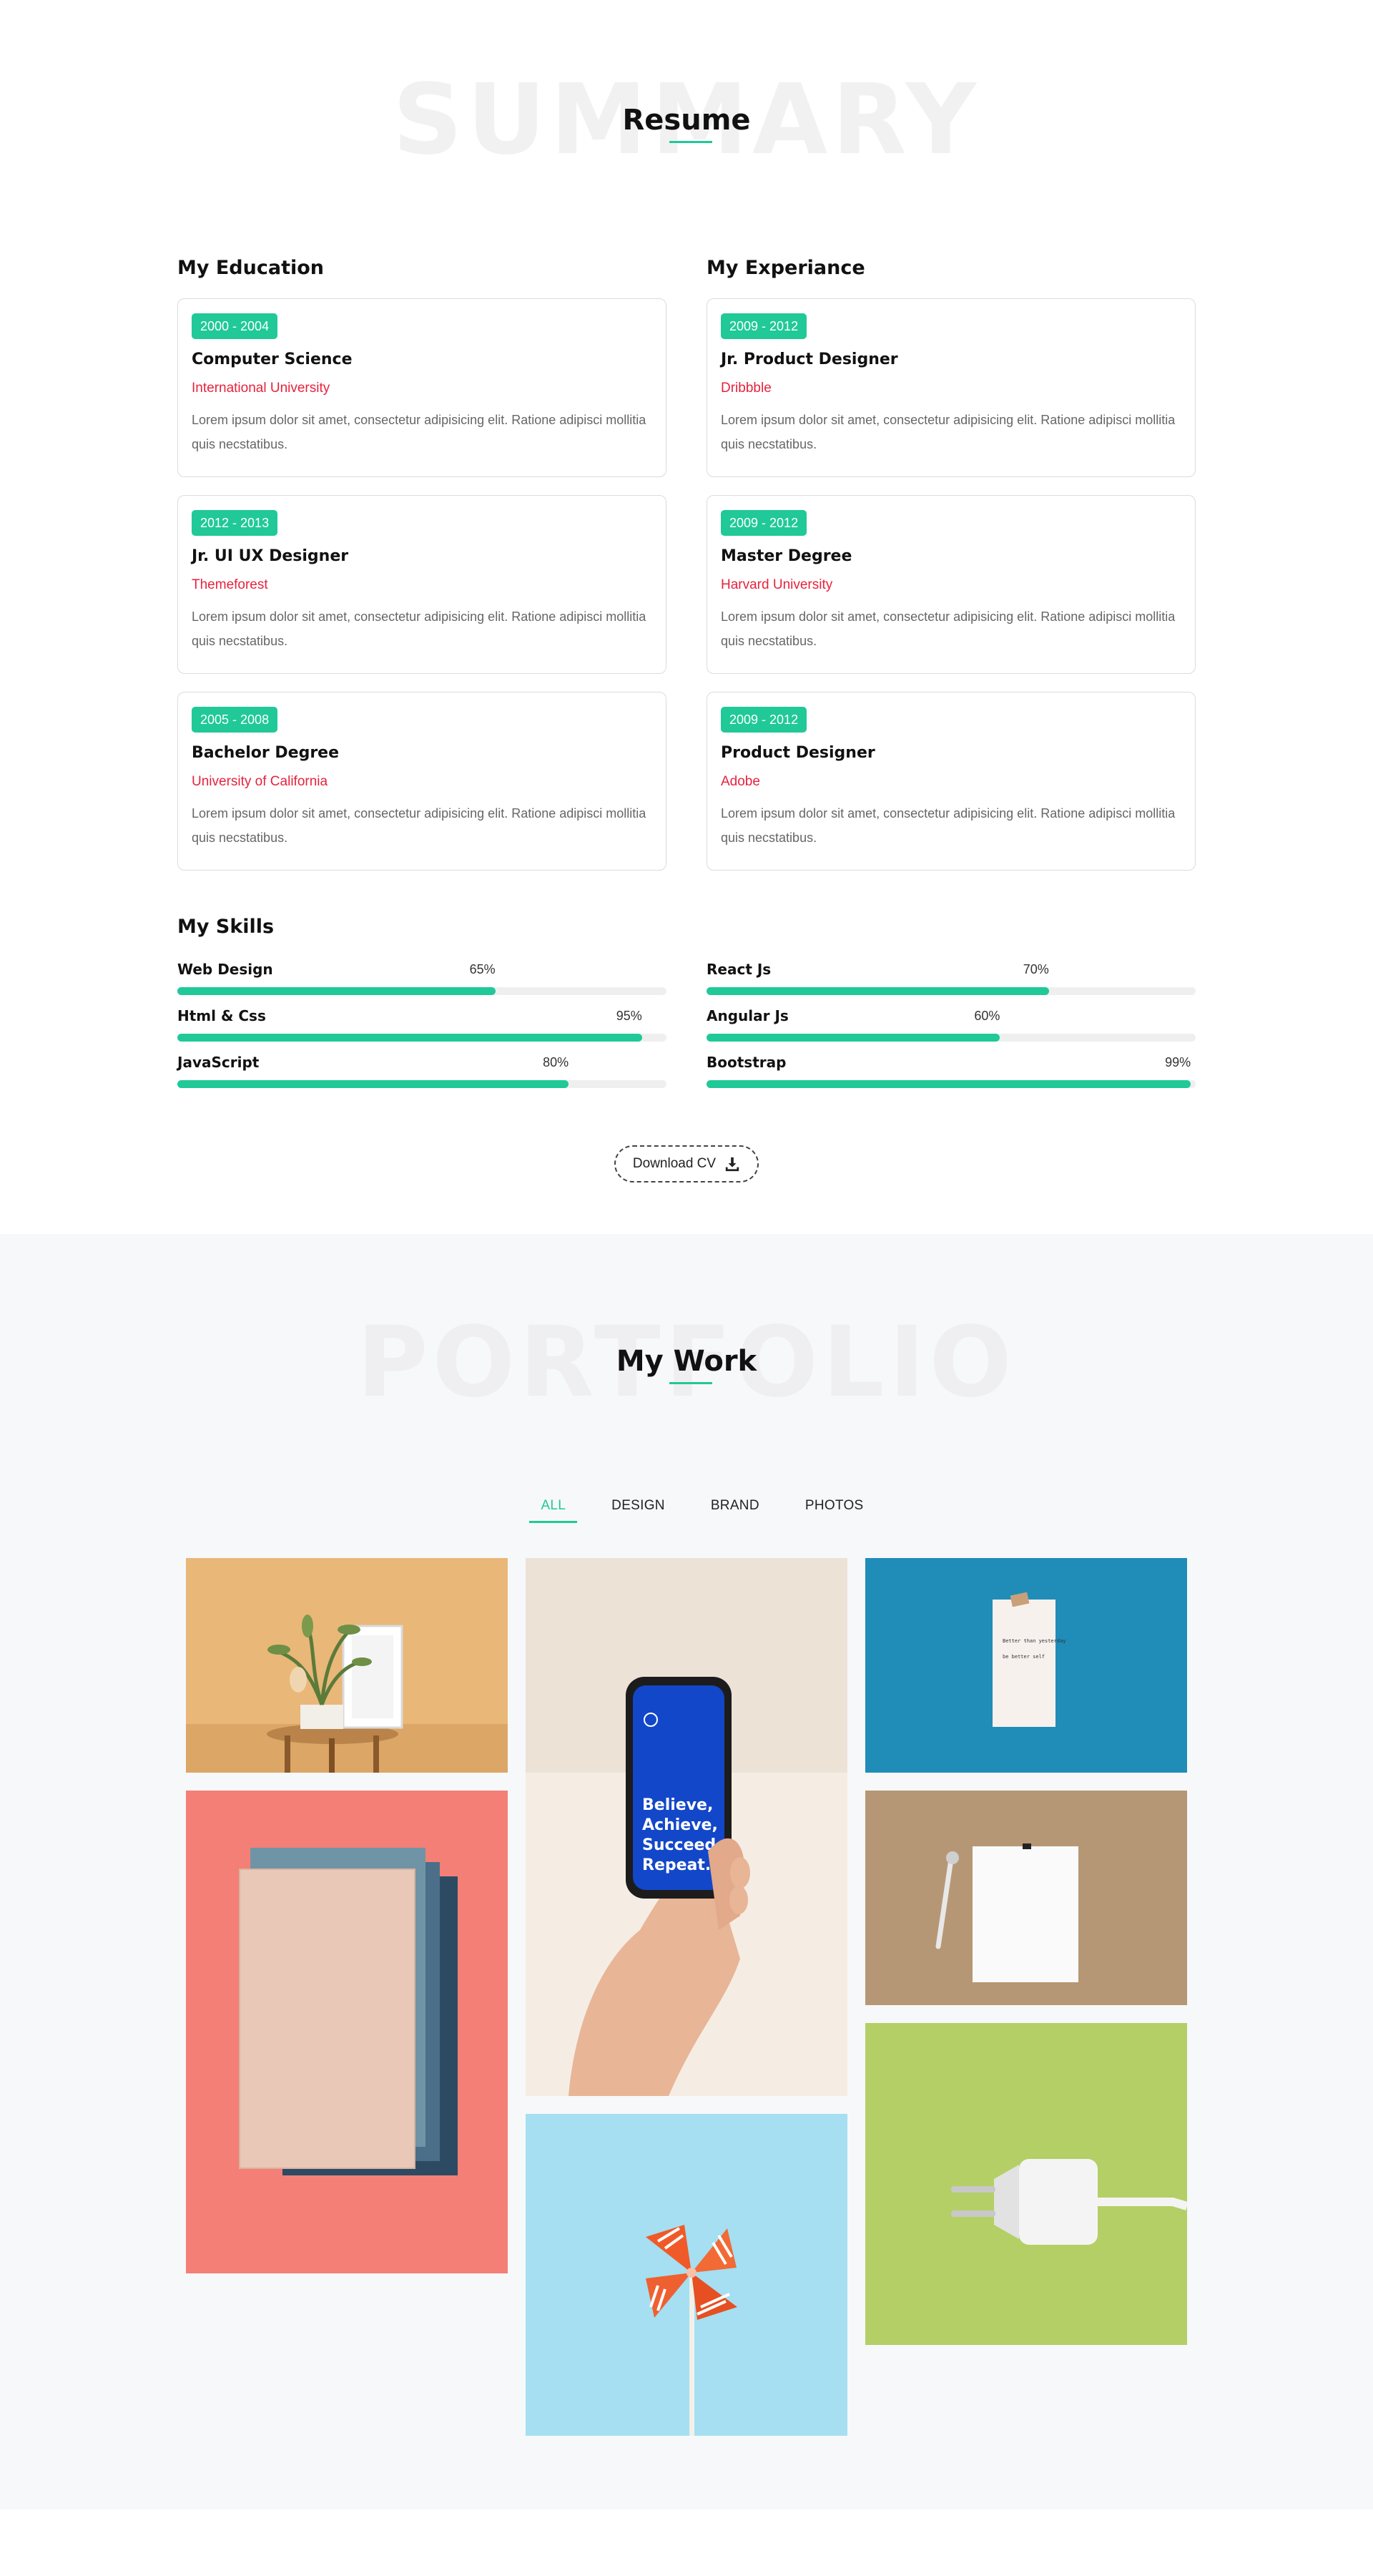 The height and width of the screenshot is (2576, 1373). Describe the element at coordinates (951, 1024) in the screenshot. I see `skill-angular-js: Angular Js 60%` at that location.